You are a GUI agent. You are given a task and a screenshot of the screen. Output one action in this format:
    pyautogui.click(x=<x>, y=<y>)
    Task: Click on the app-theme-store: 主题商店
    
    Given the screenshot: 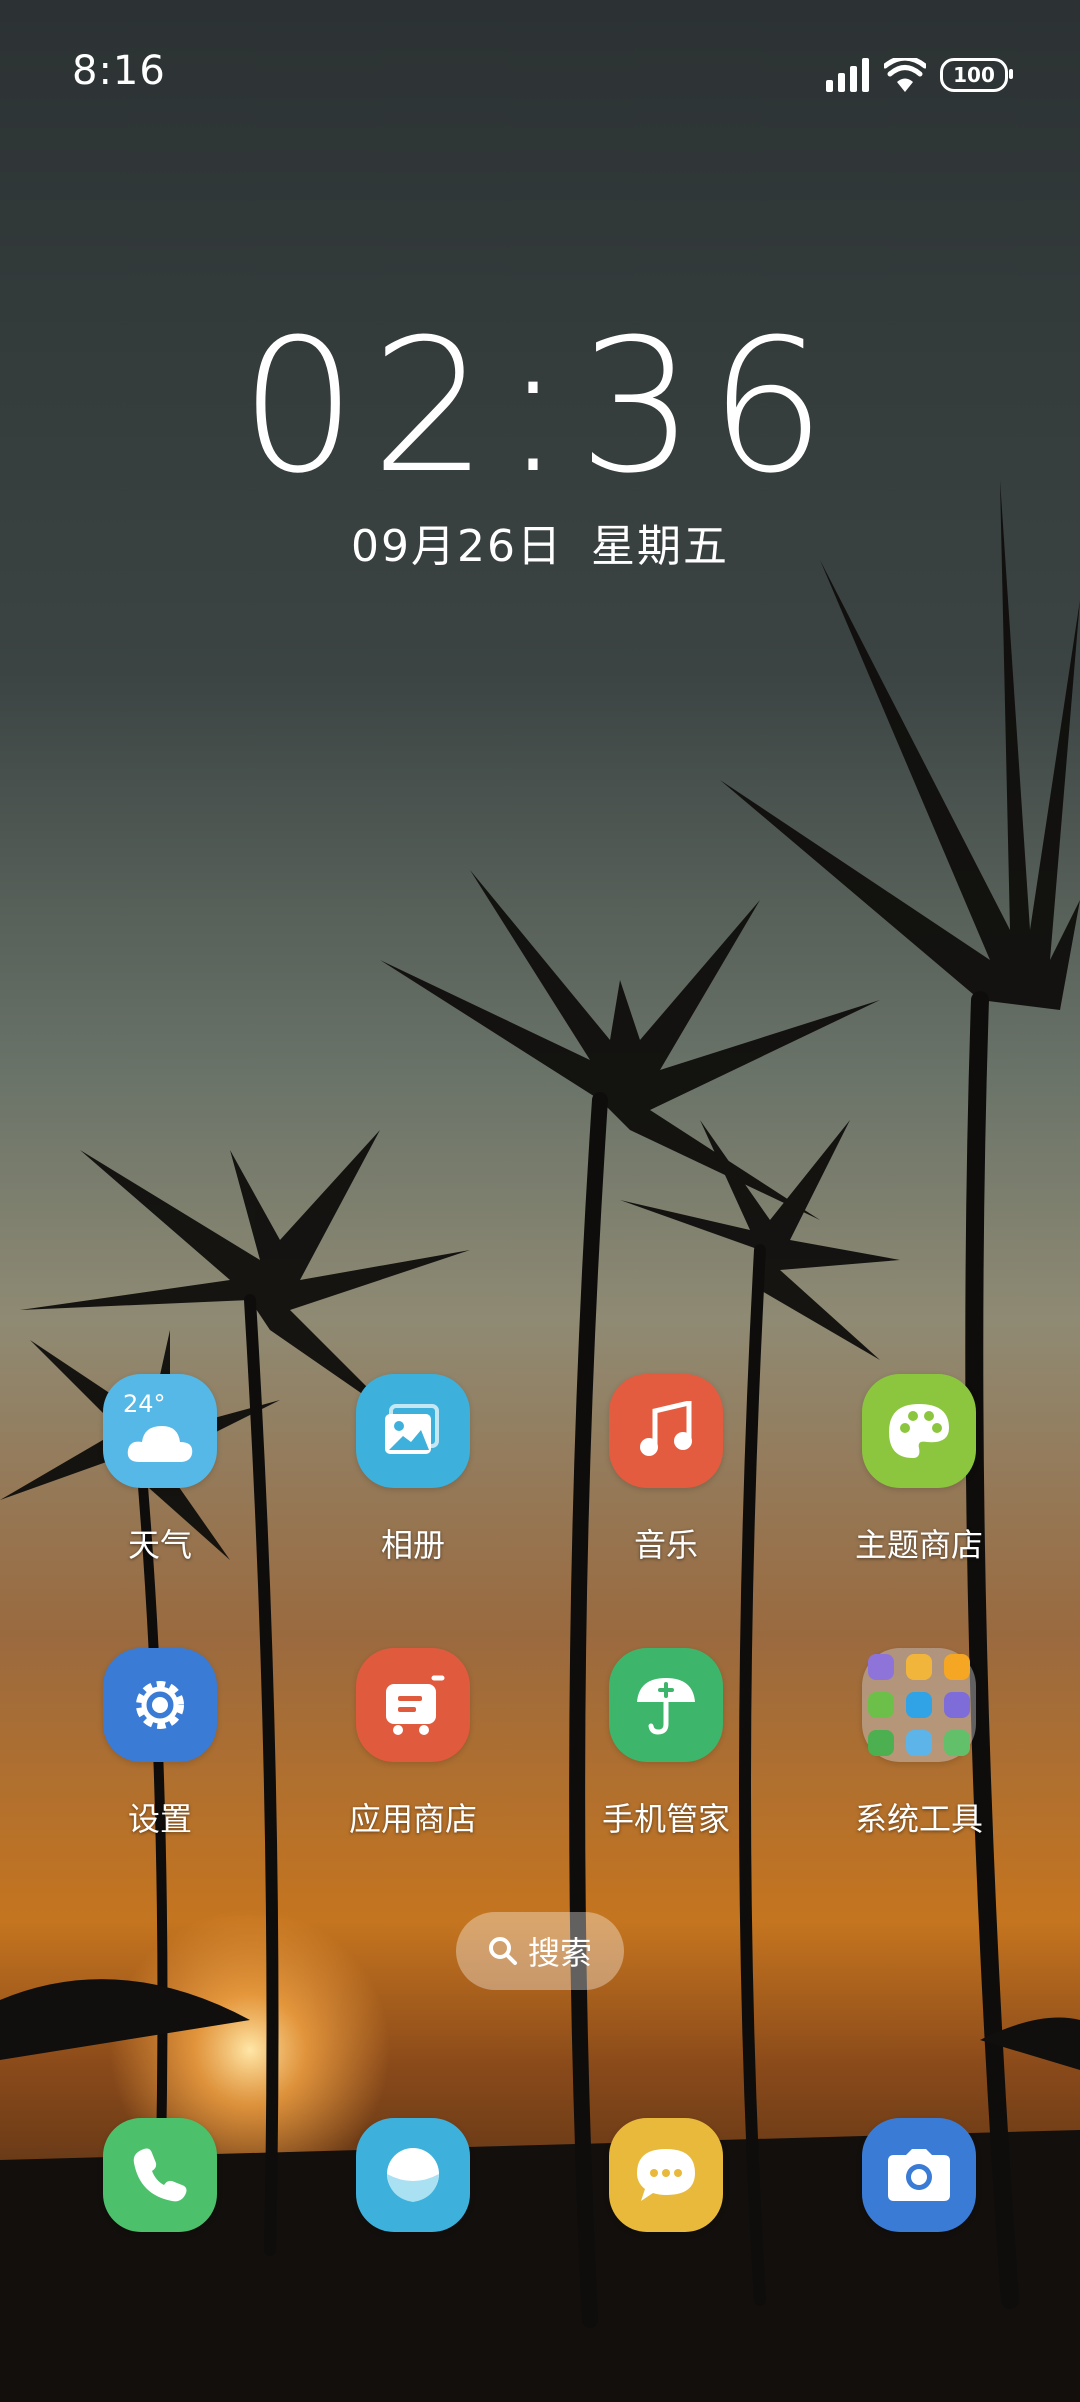 What is the action you would take?
    pyautogui.click(x=919, y=1470)
    